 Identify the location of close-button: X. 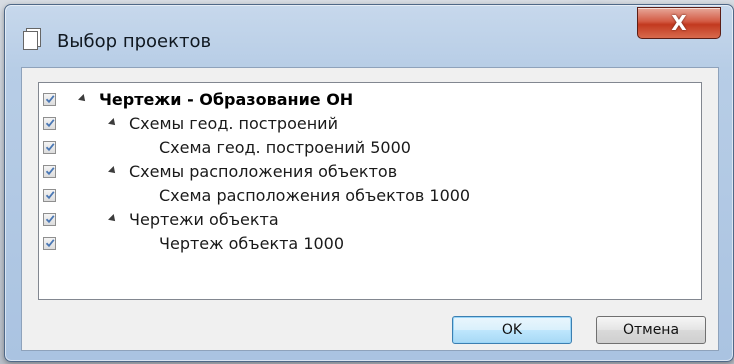
(679, 23).